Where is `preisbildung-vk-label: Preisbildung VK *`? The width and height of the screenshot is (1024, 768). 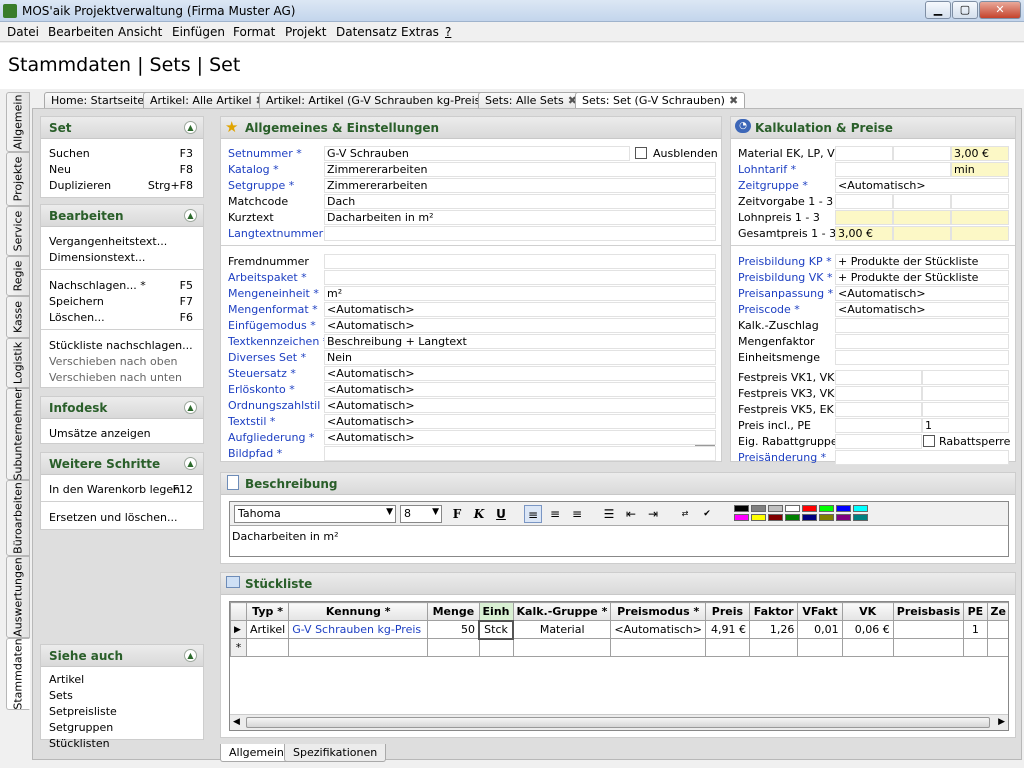 preisbildung-vk-label: Preisbildung VK * is located at coordinates (785, 277).